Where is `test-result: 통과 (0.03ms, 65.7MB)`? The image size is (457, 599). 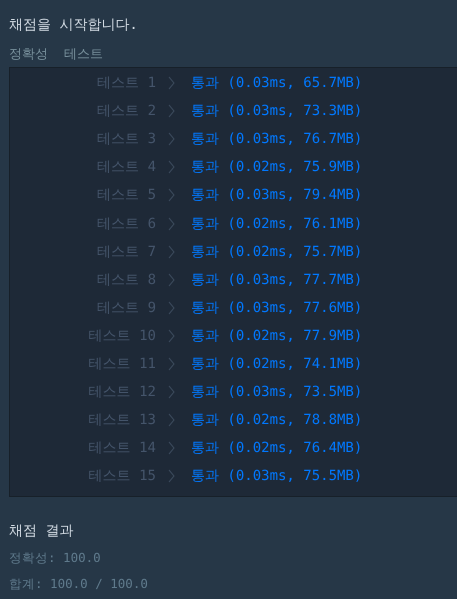
test-result: 통과 (0.03ms, 65.7MB) is located at coordinates (276, 83).